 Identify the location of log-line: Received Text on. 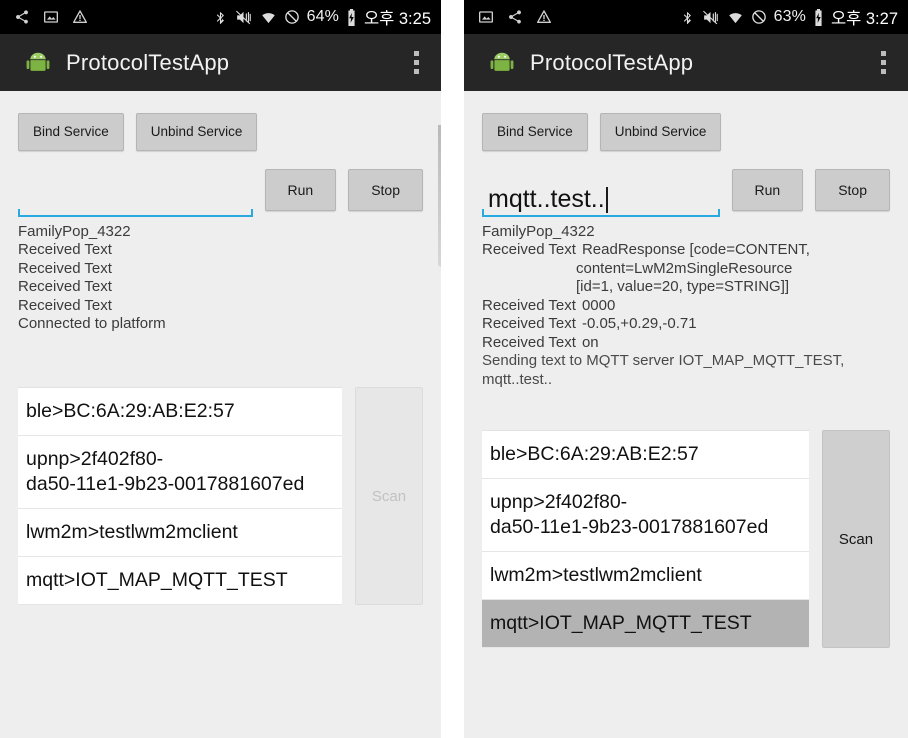
(686, 343).